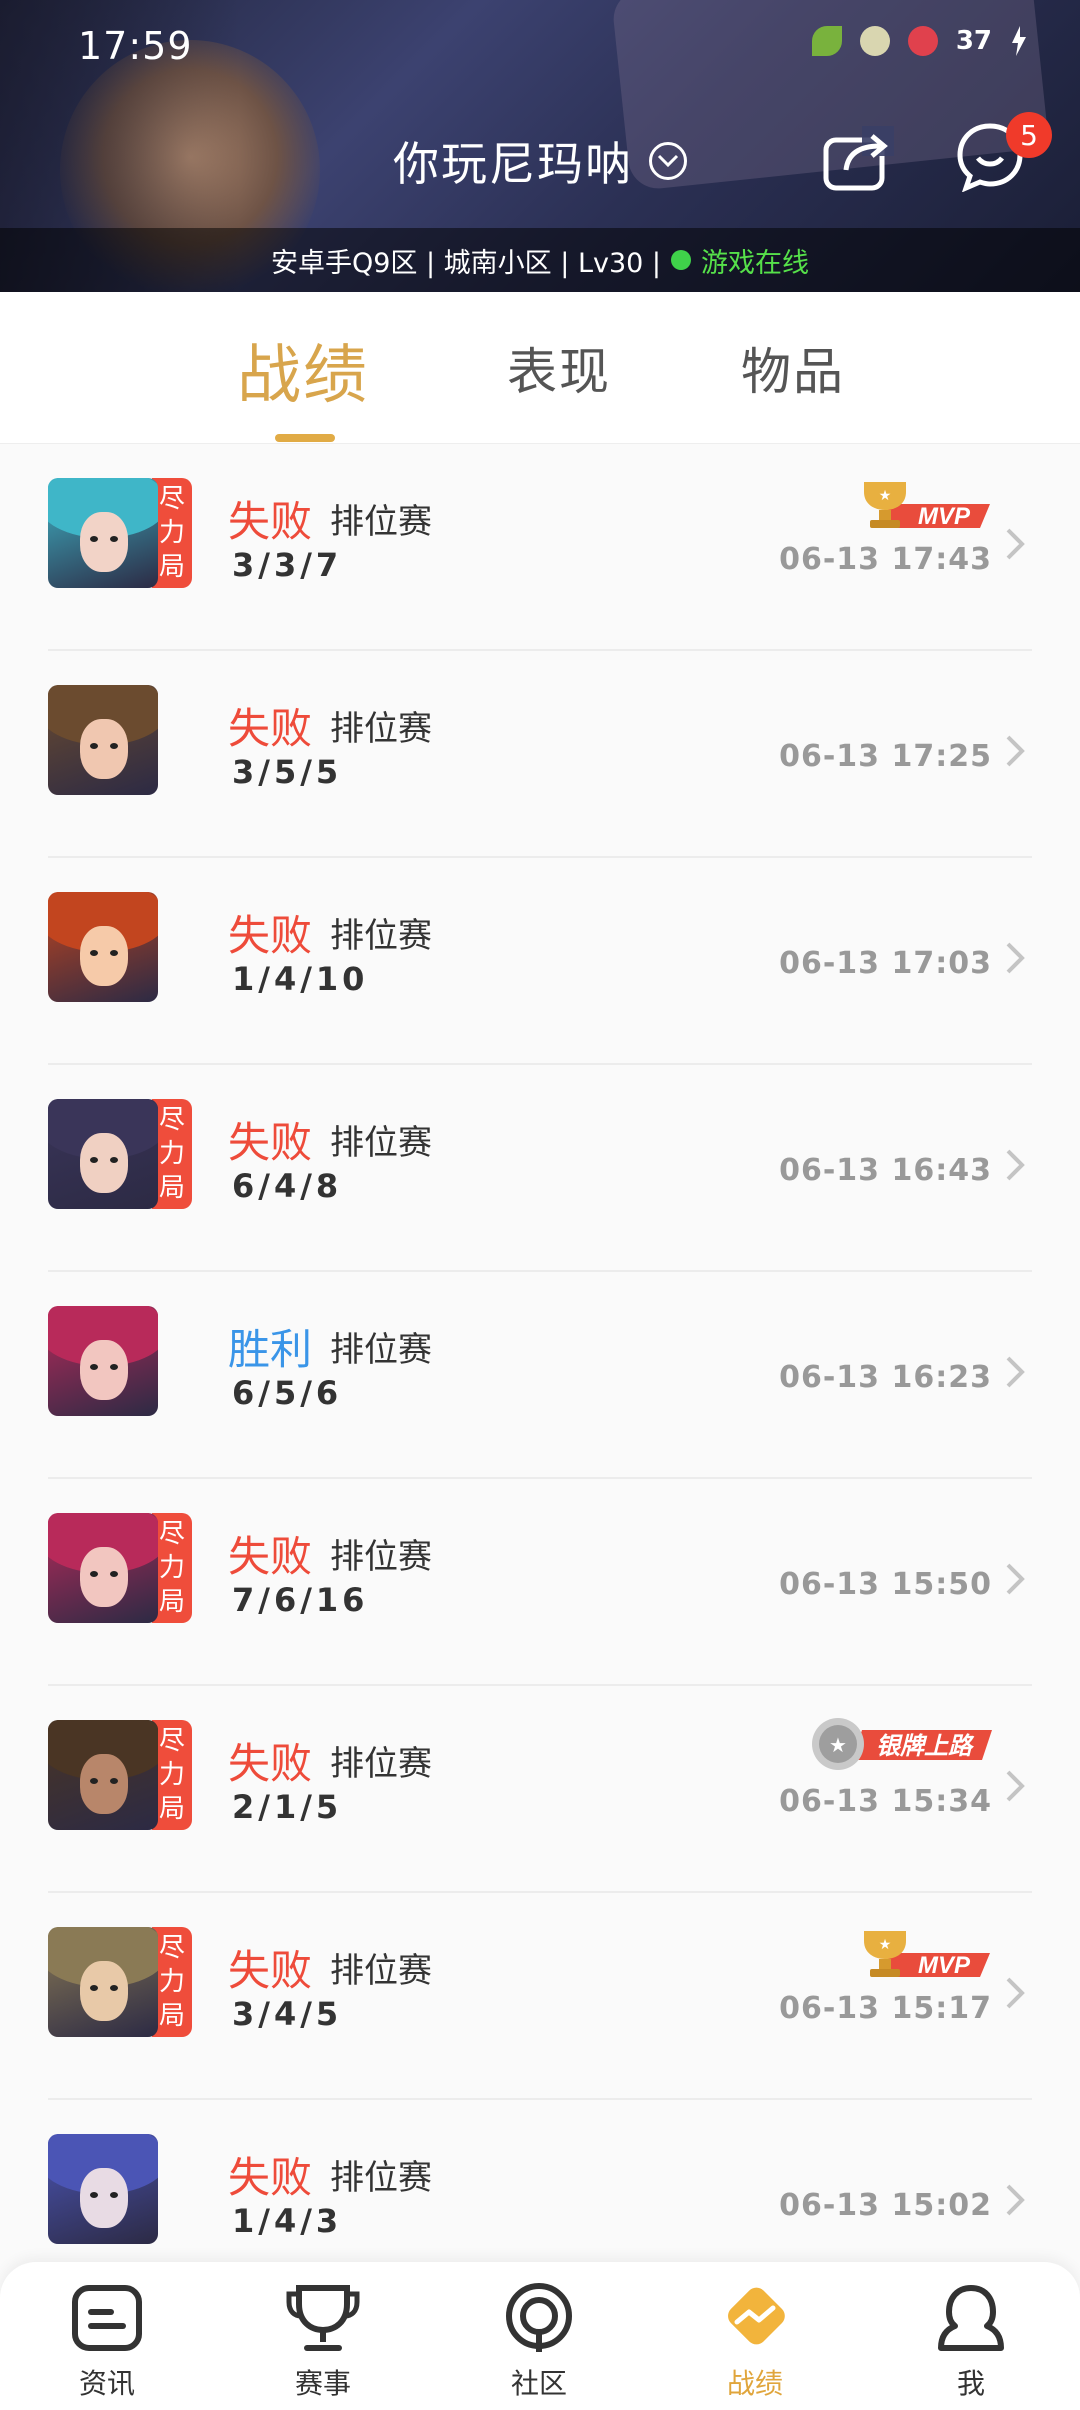 The image size is (1080, 2410). I want to click on match-row: 尽力局 失败 排位赛 3/3/7 ★ MVP 06-13 17:43, so click(540, 547).